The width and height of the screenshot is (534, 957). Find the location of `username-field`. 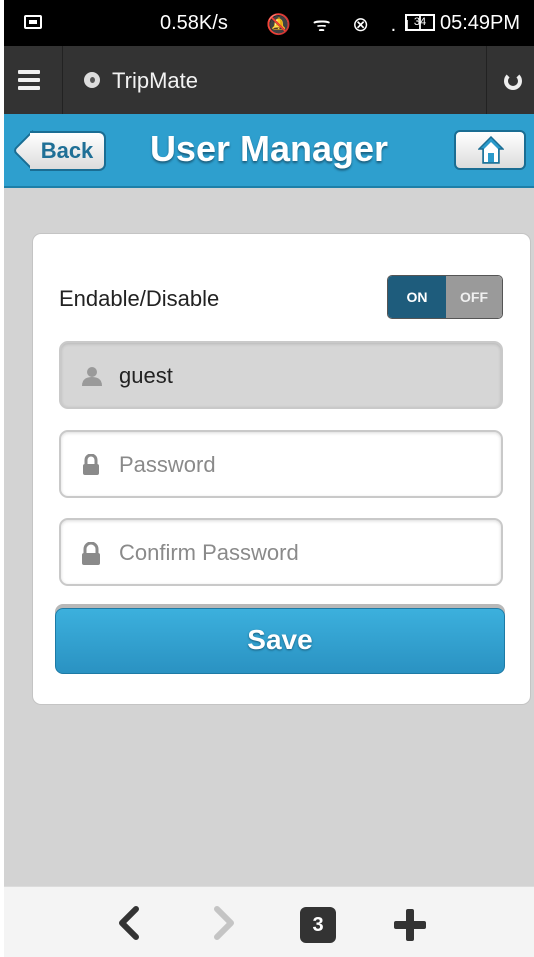

username-field is located at coordinates (281, 375).